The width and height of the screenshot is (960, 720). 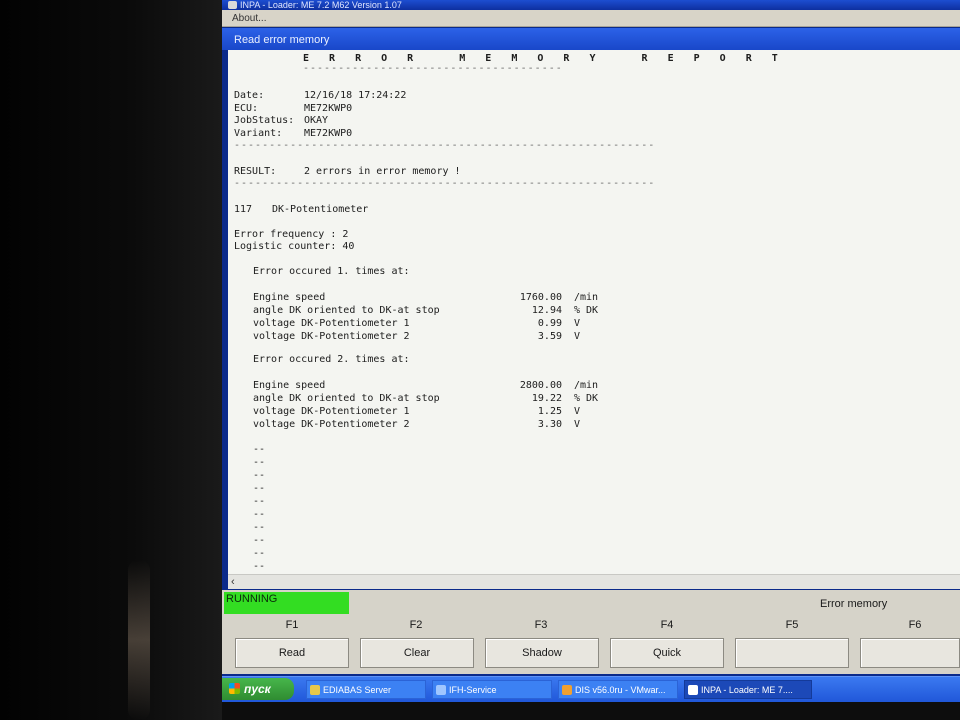 I want to click on fkey-label-f4: F4, so click(x=667, y=625).